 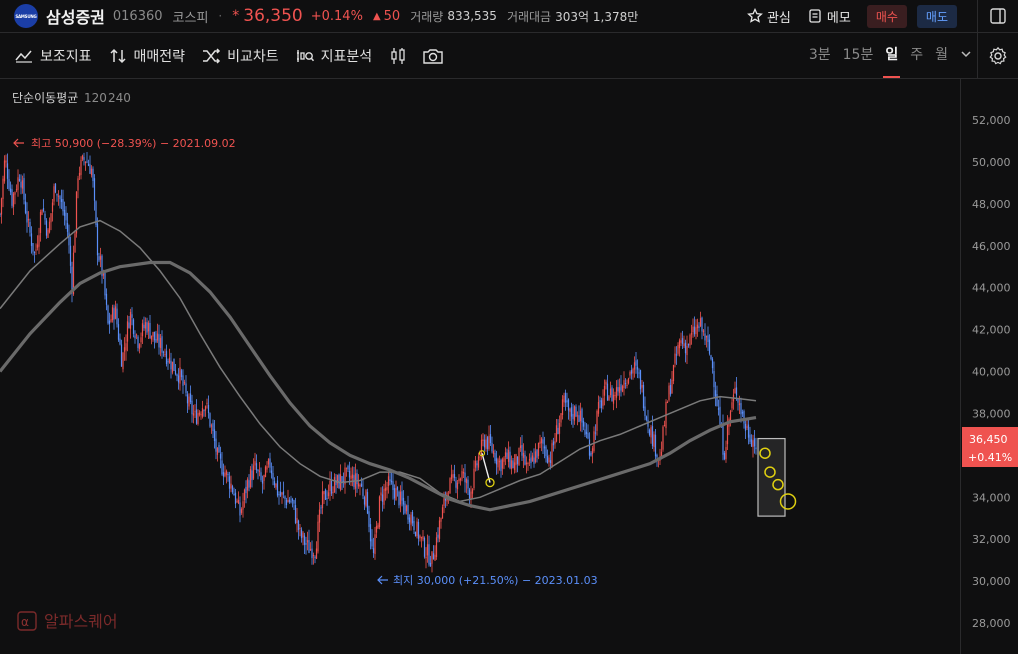 What do you see at coordinates (941, 55) in the screenshot?
I see `period-month: 월` at bounding box center [941, 55].